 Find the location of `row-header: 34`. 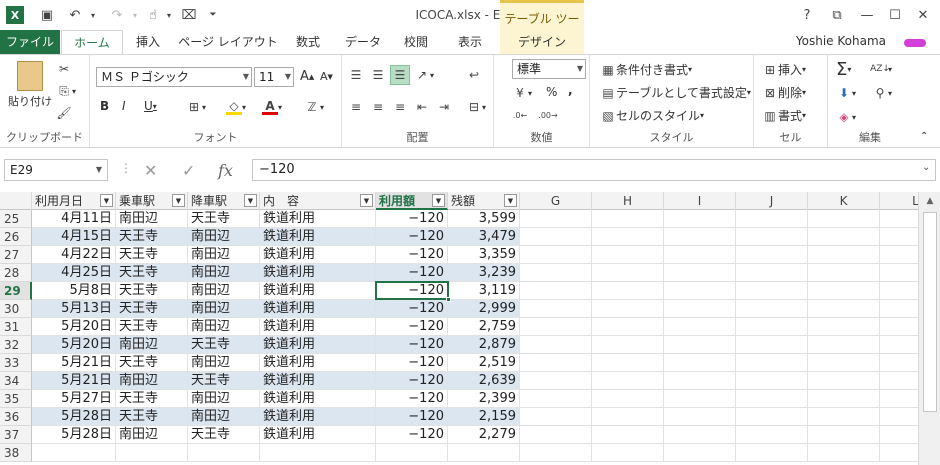

row-header: 34 is located at coordinates (16, 381).